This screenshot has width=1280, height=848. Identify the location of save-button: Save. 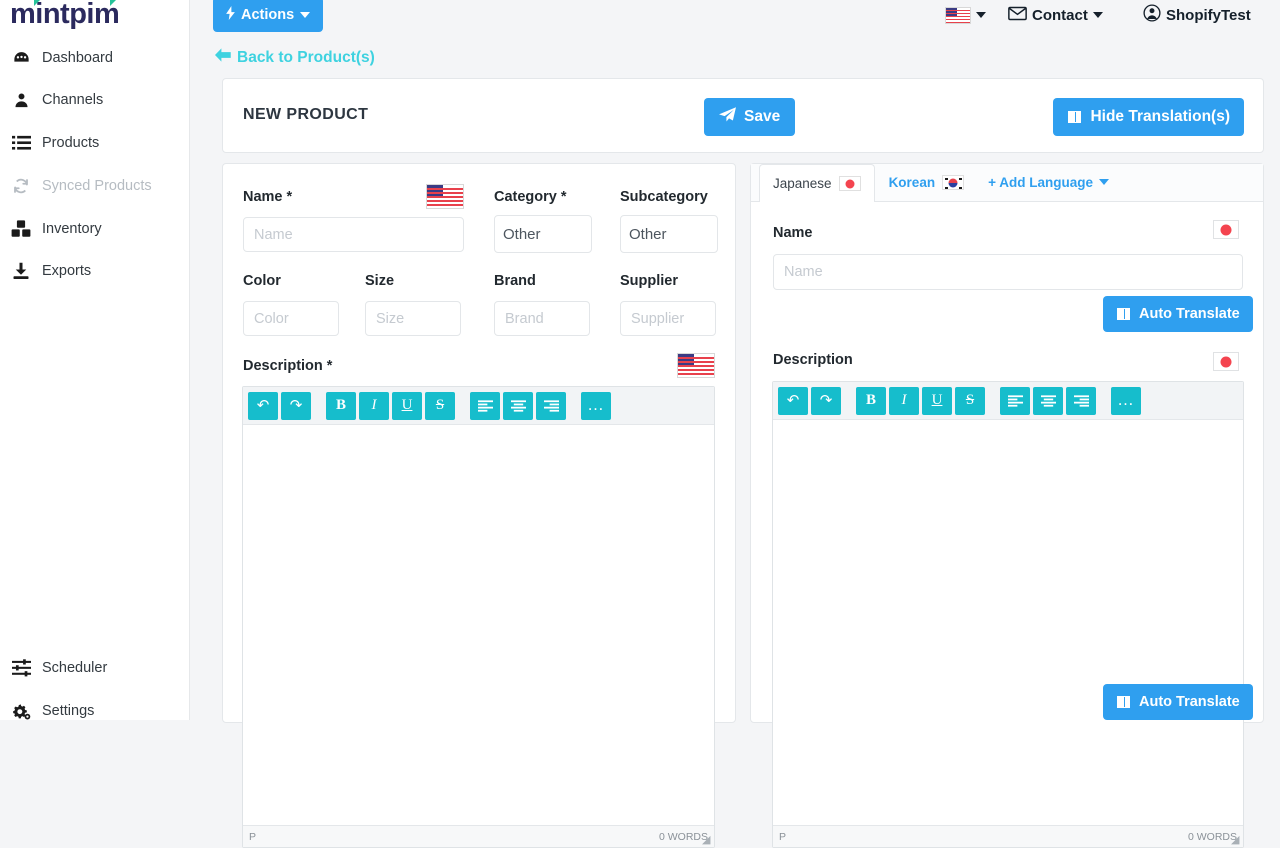
(750, 117).